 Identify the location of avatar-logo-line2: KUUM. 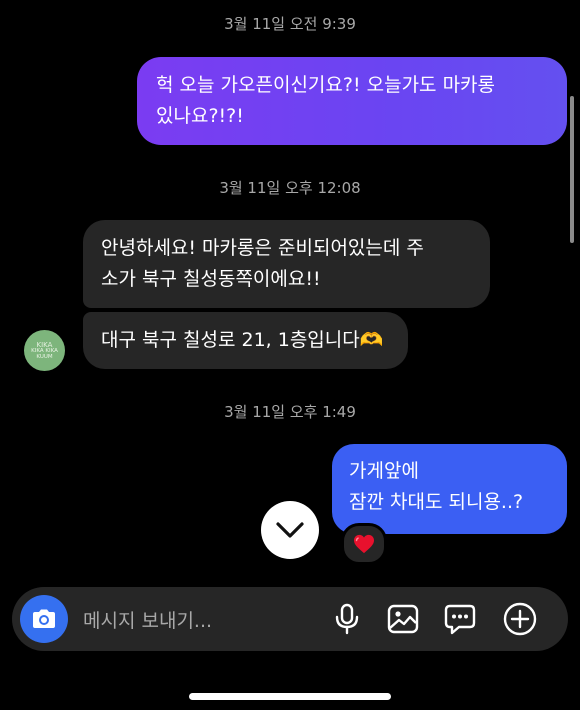
(44, 356).